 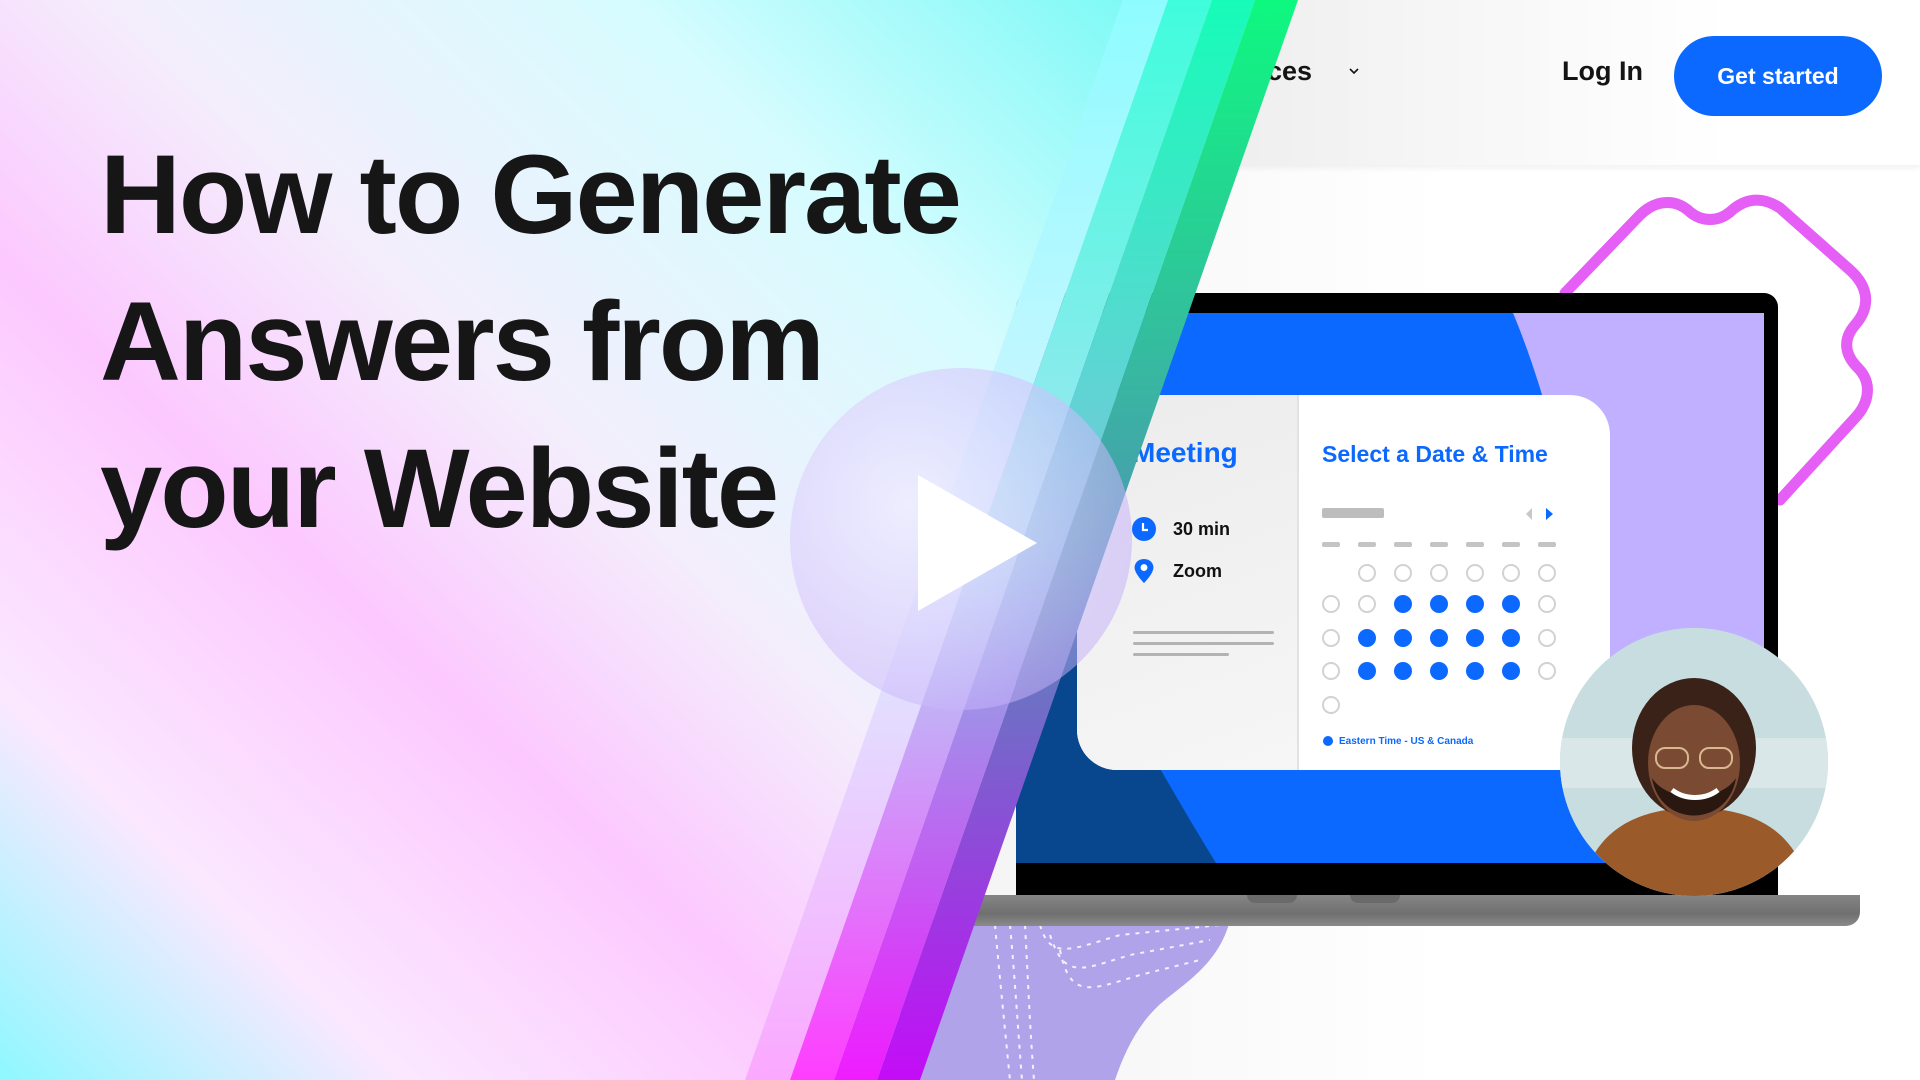 I want to click on page-title-line-2: Answers from, so click(x=462, y=341).